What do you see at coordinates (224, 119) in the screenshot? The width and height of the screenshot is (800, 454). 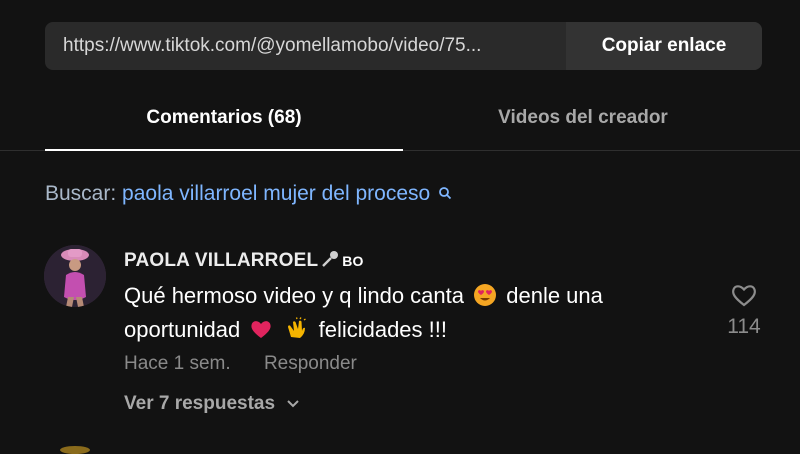 I see `tab-comments: Comentarios (68)` at bounding box center [224, 119].